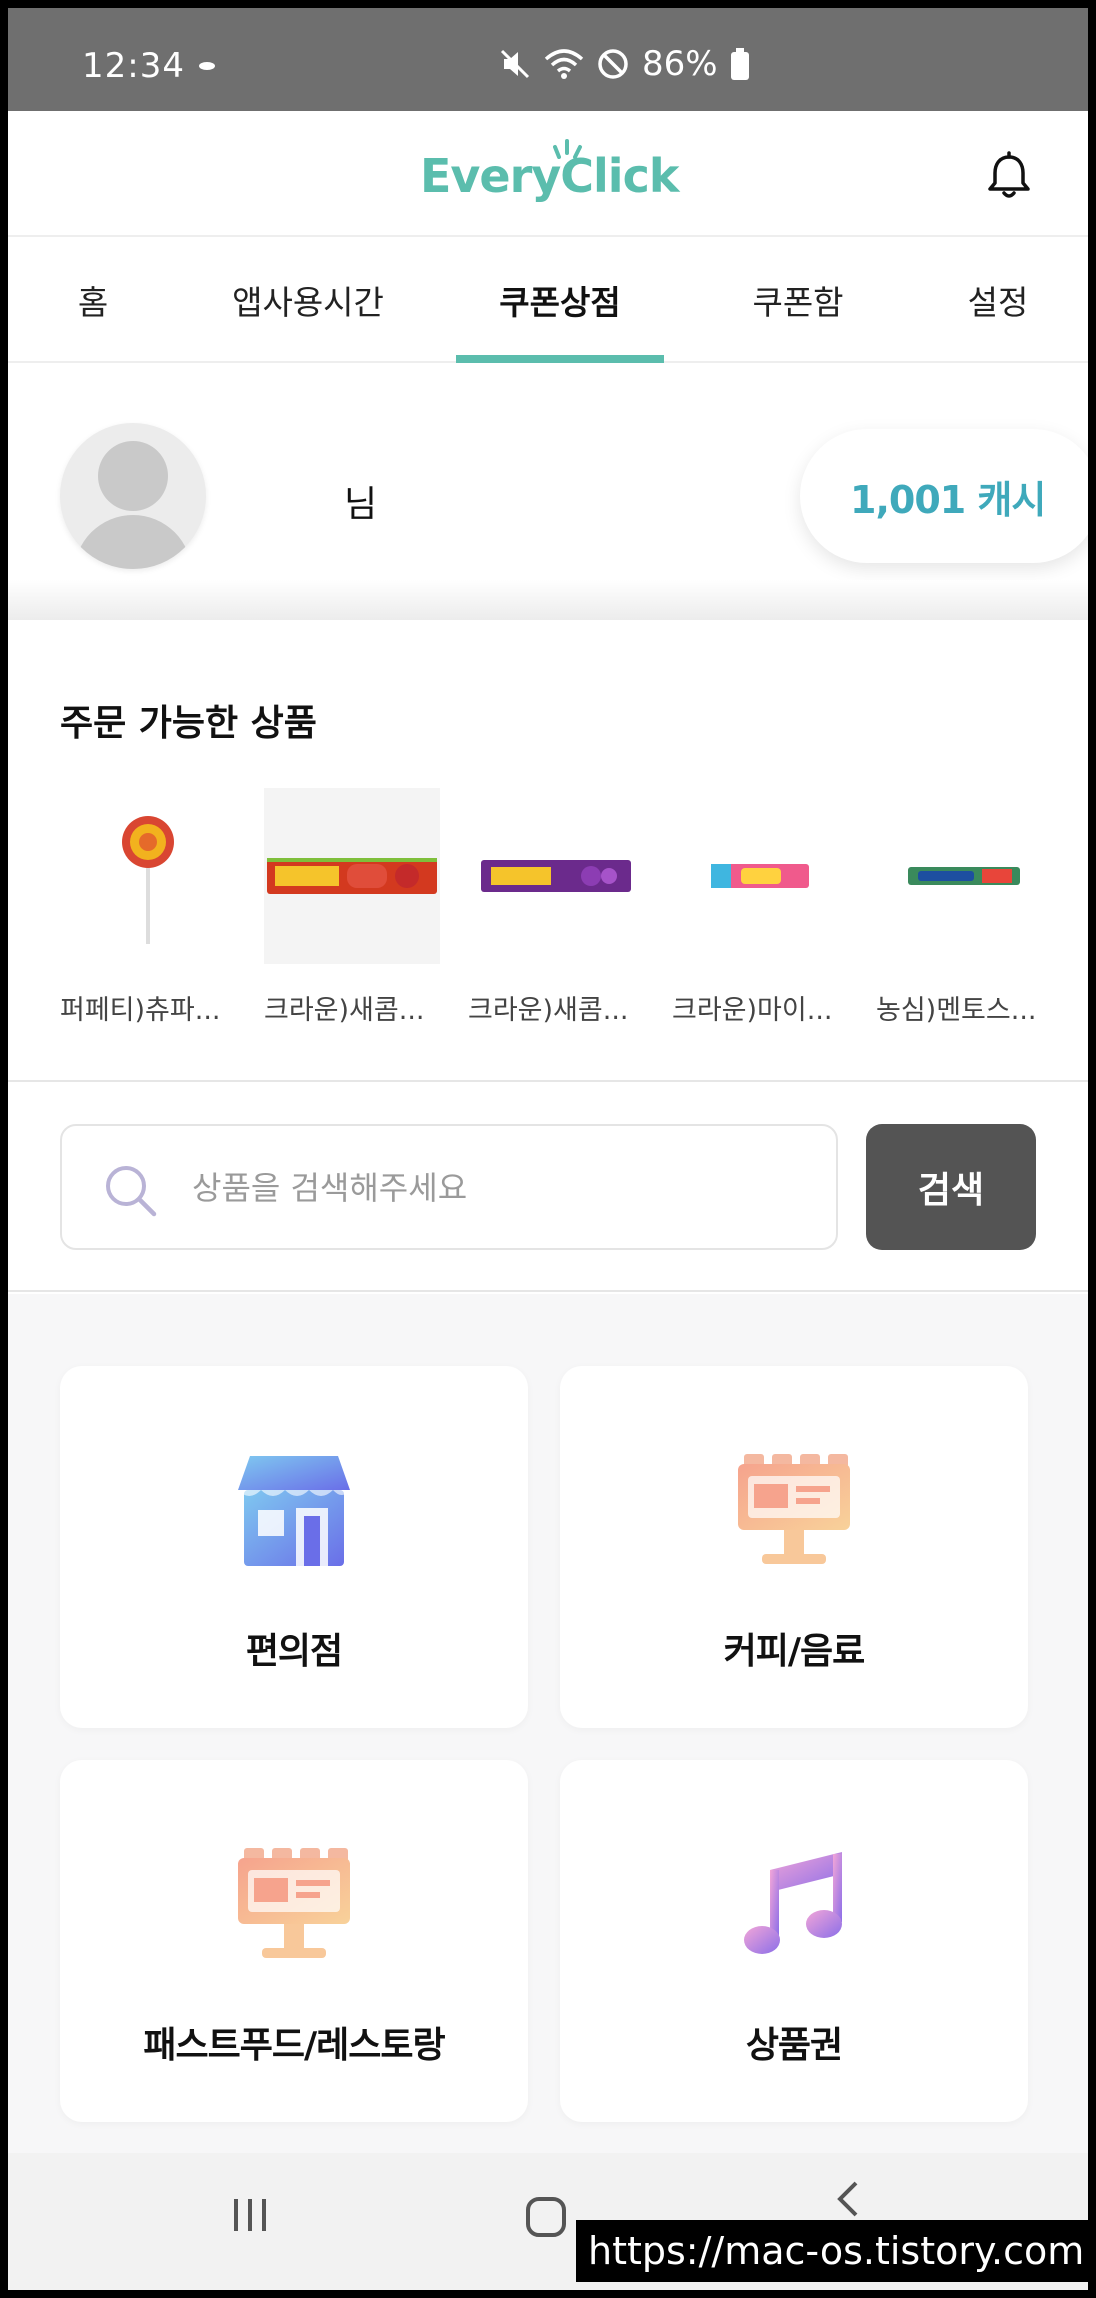  I want to click on search-button: 검색, so click(951, 1187).